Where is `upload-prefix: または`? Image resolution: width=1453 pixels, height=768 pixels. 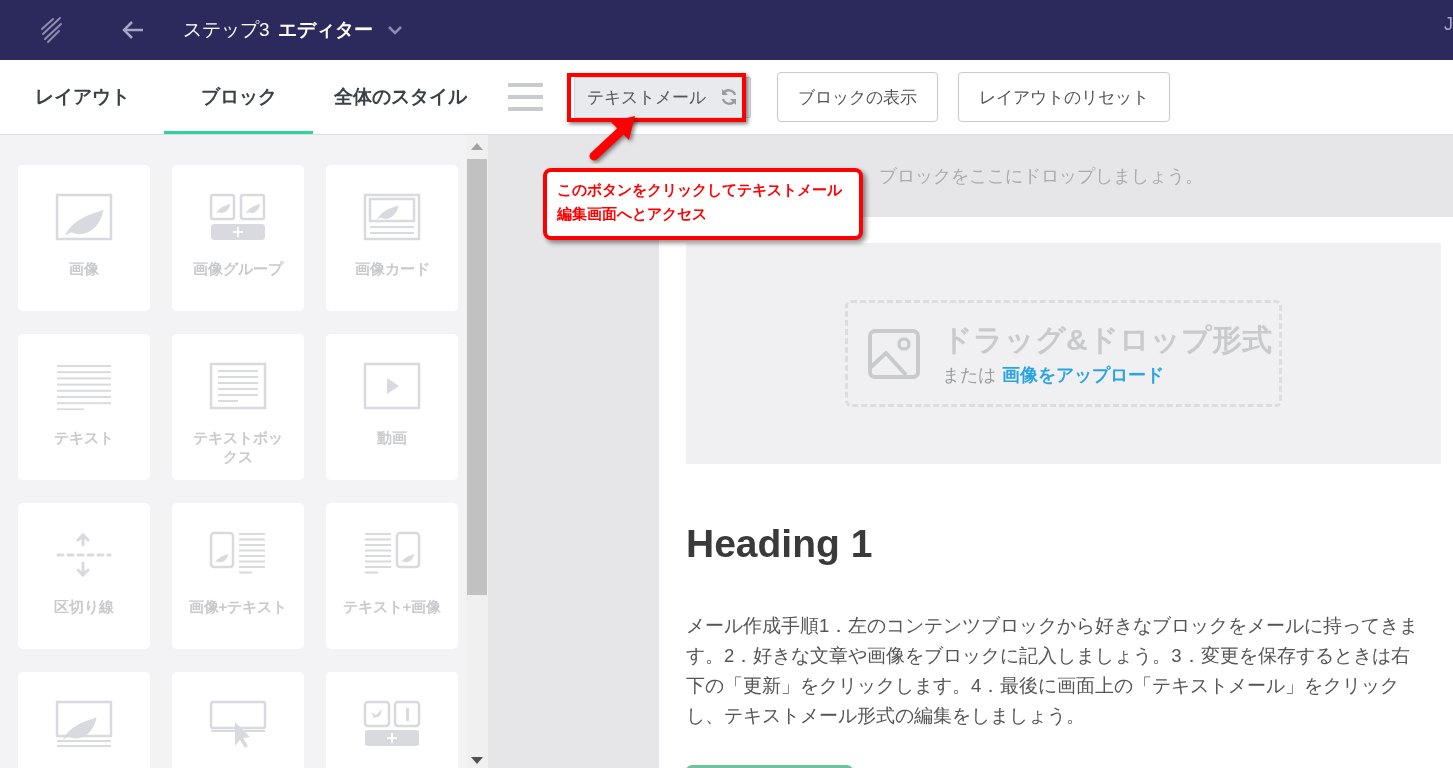
upload-prefix: または is located at coordinates (969, 375).